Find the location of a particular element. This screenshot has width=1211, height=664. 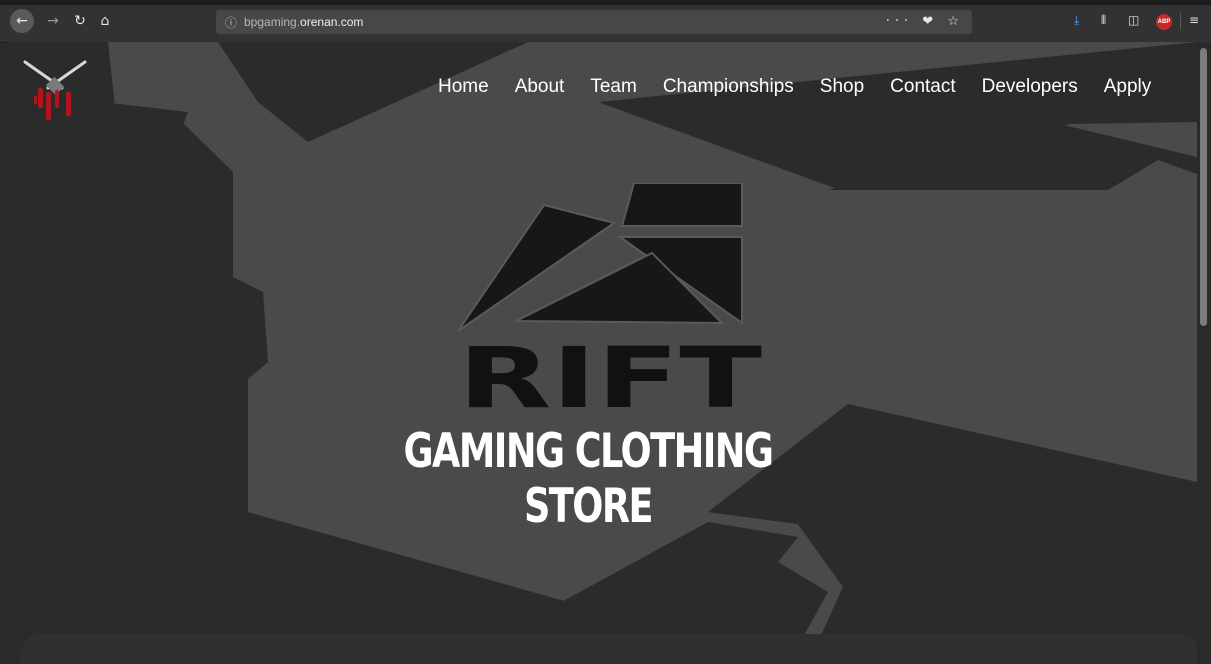

site-logo is located at coordinates (55, 90).